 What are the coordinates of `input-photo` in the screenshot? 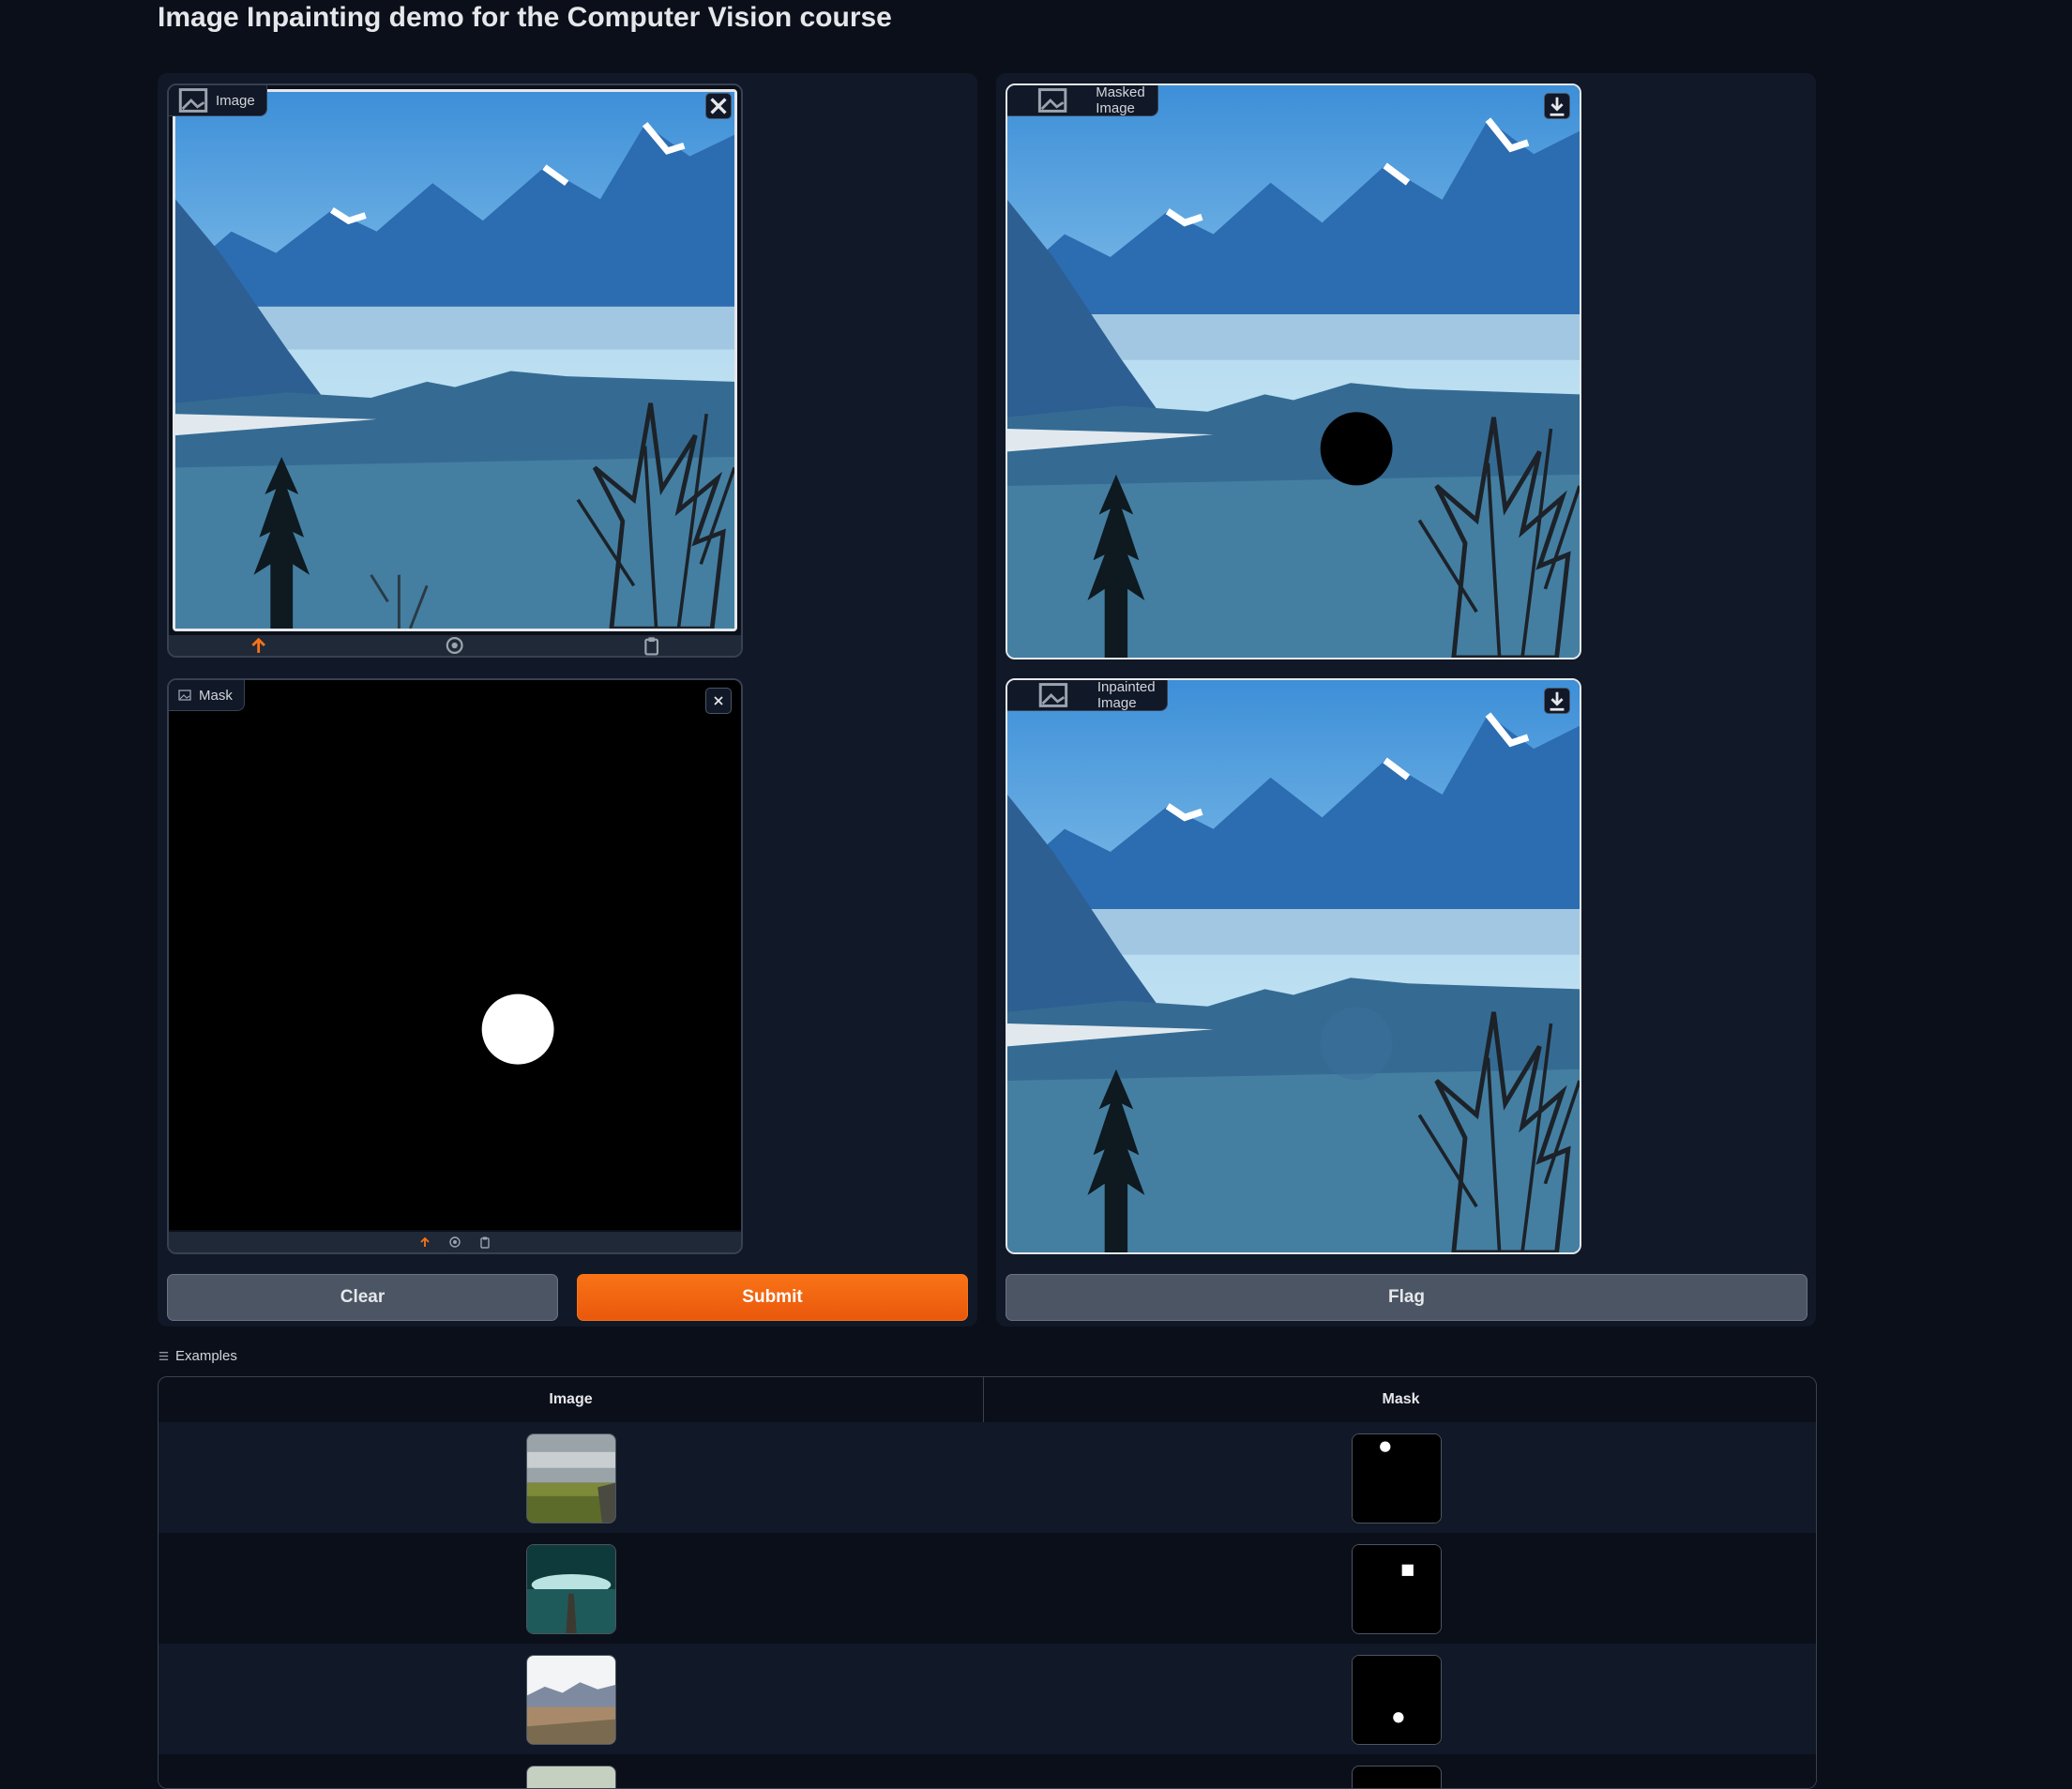 It's located at (455, 360).